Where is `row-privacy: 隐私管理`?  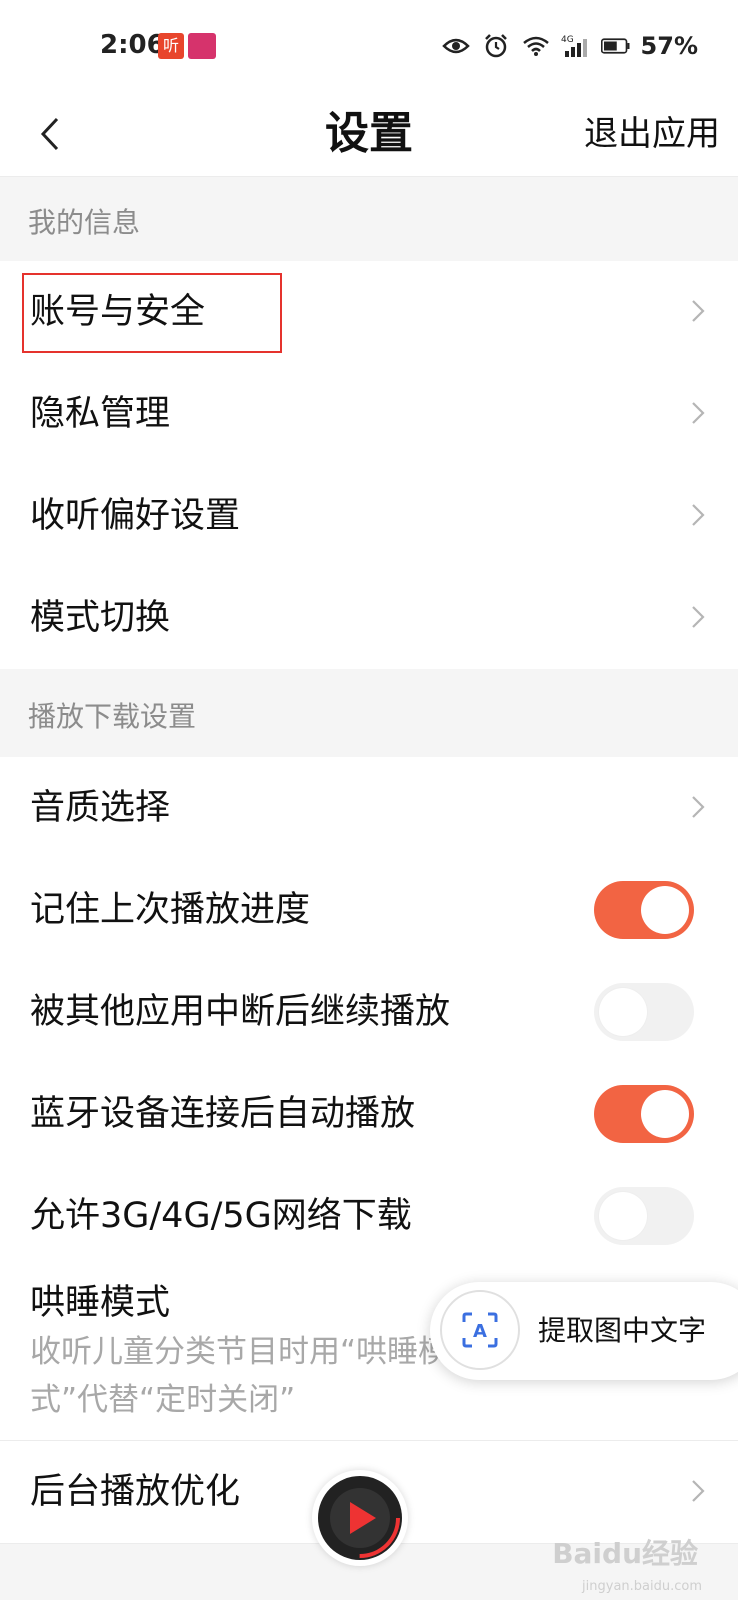
row-privacy: 隐私管理 is located at coordinates (369, 414).